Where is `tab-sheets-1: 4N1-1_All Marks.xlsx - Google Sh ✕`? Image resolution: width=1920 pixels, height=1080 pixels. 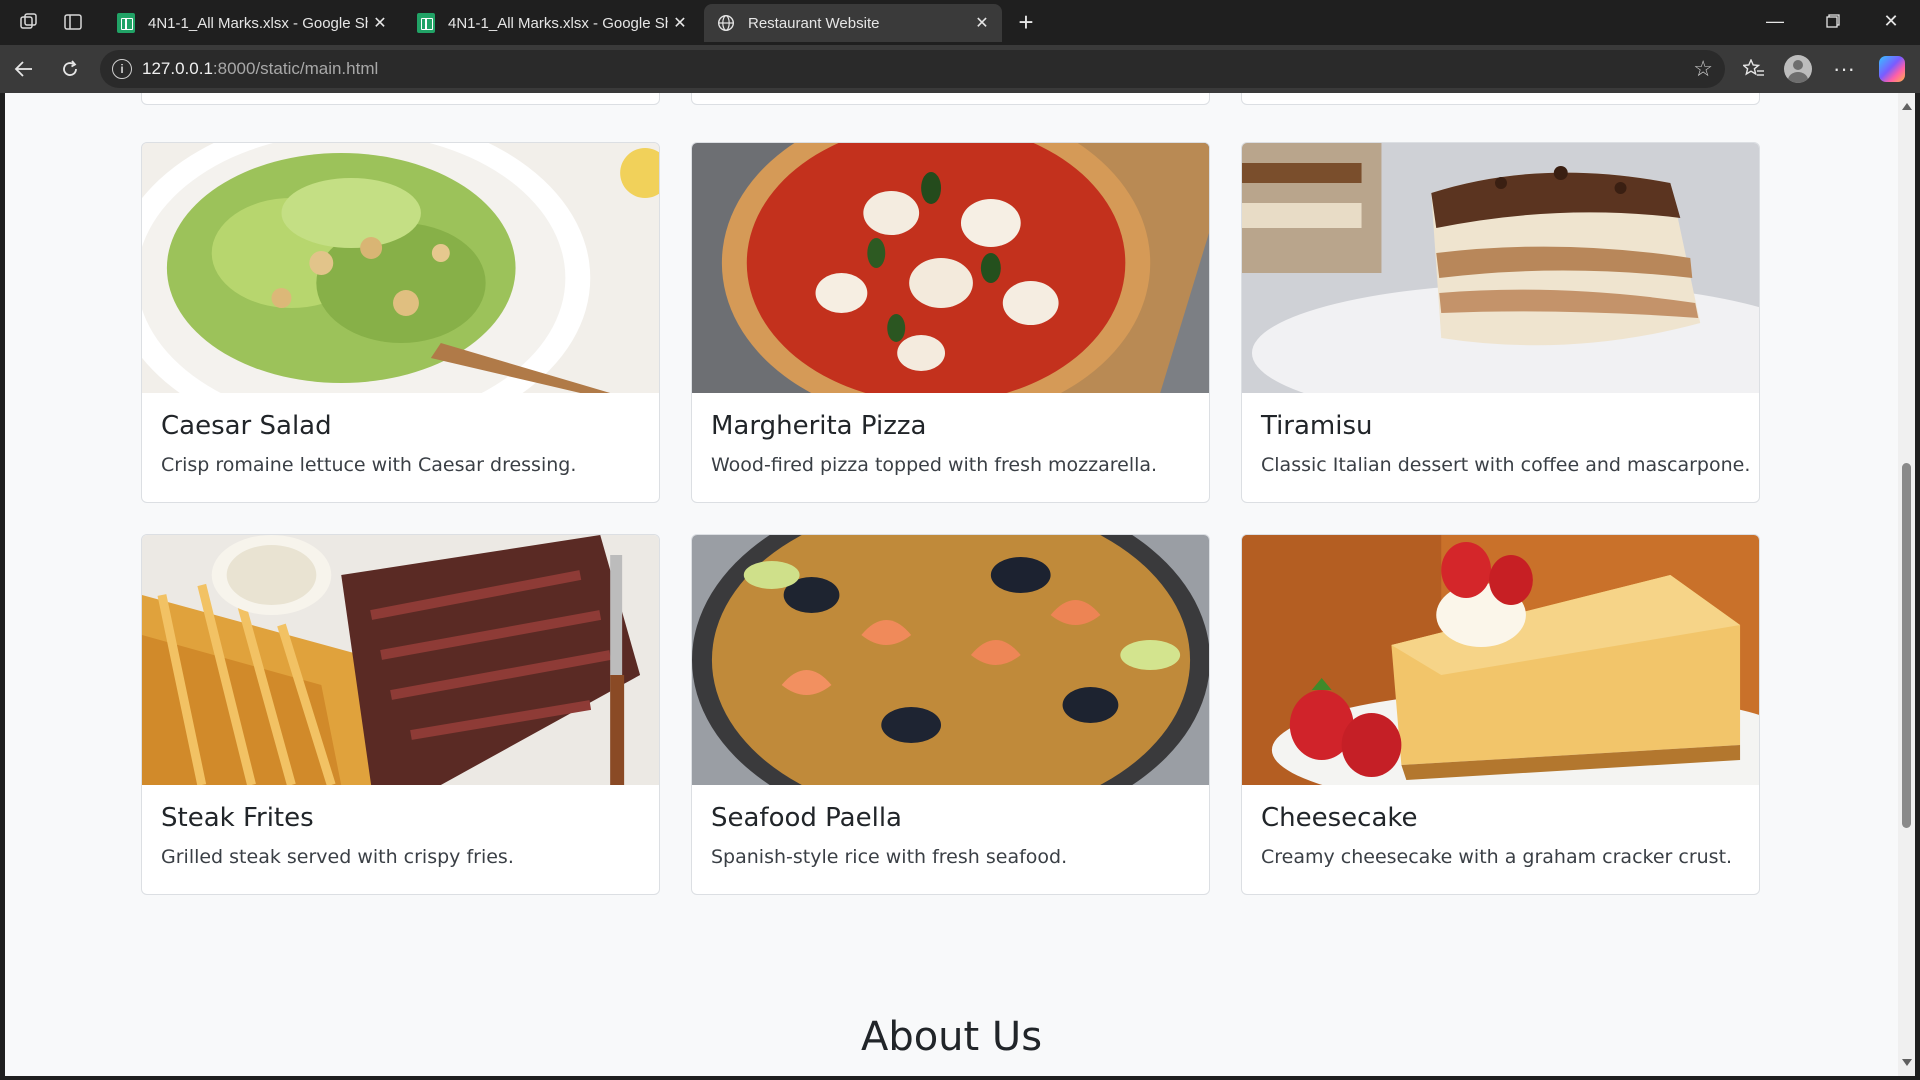
tab-sheets-1: 4N1-1_All Marks.xlsx - Google Sh ✕ is located at coordinates (252, 23).